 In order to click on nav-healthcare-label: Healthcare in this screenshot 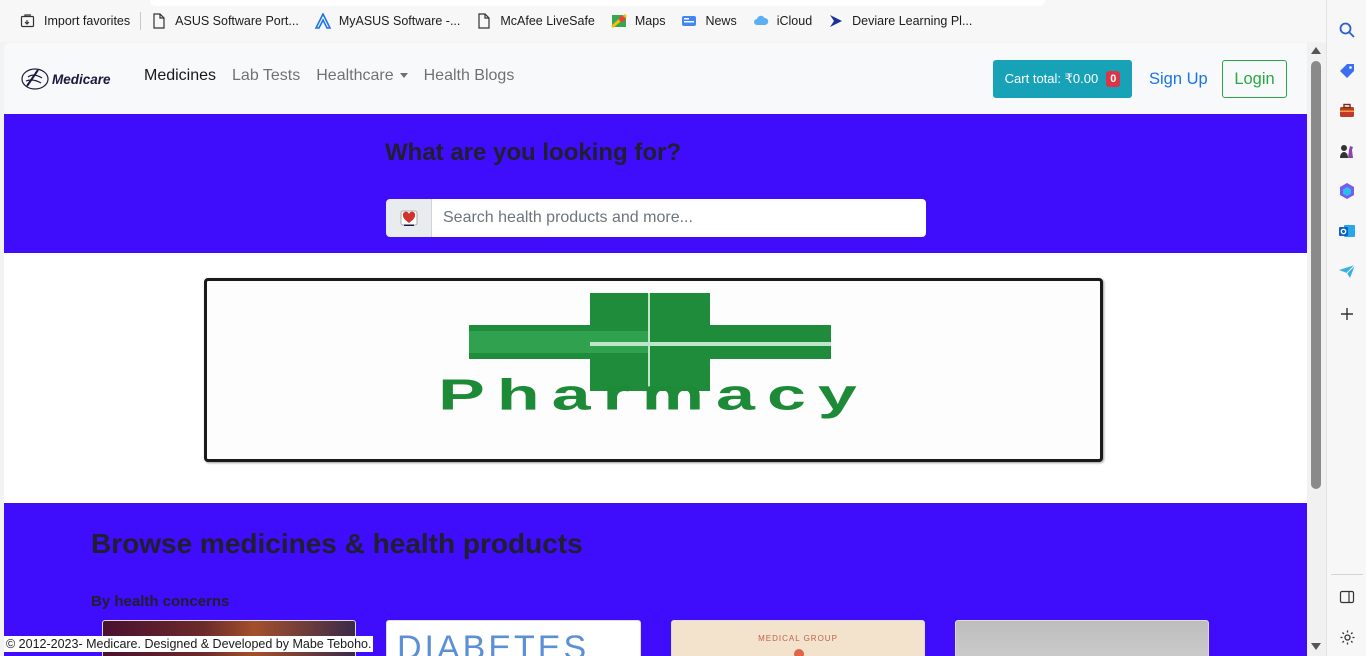, I will do `click(355, 75)`.